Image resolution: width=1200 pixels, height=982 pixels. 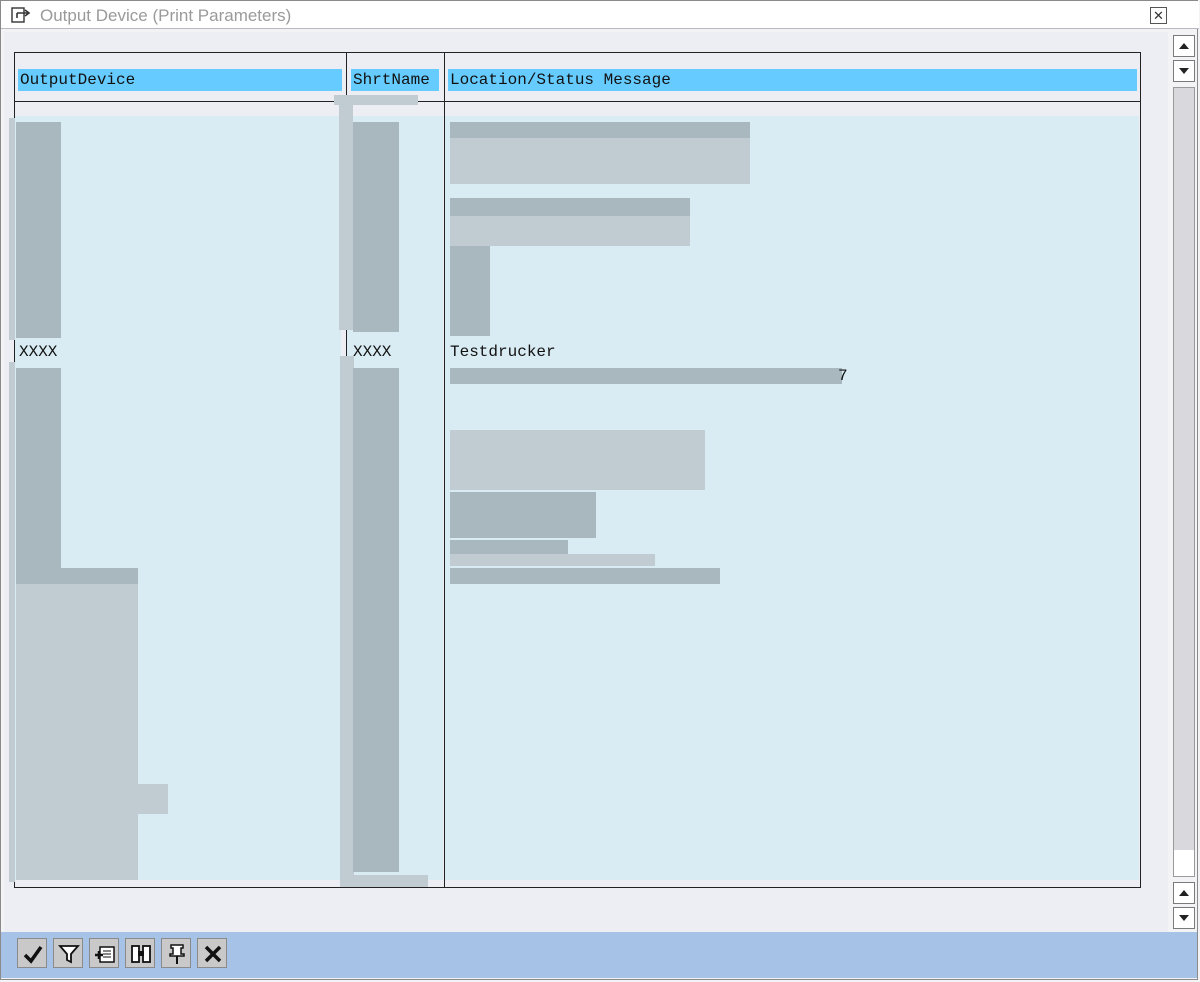 I want to click on scroll-page-up-button, so click(x=1184, y=893).